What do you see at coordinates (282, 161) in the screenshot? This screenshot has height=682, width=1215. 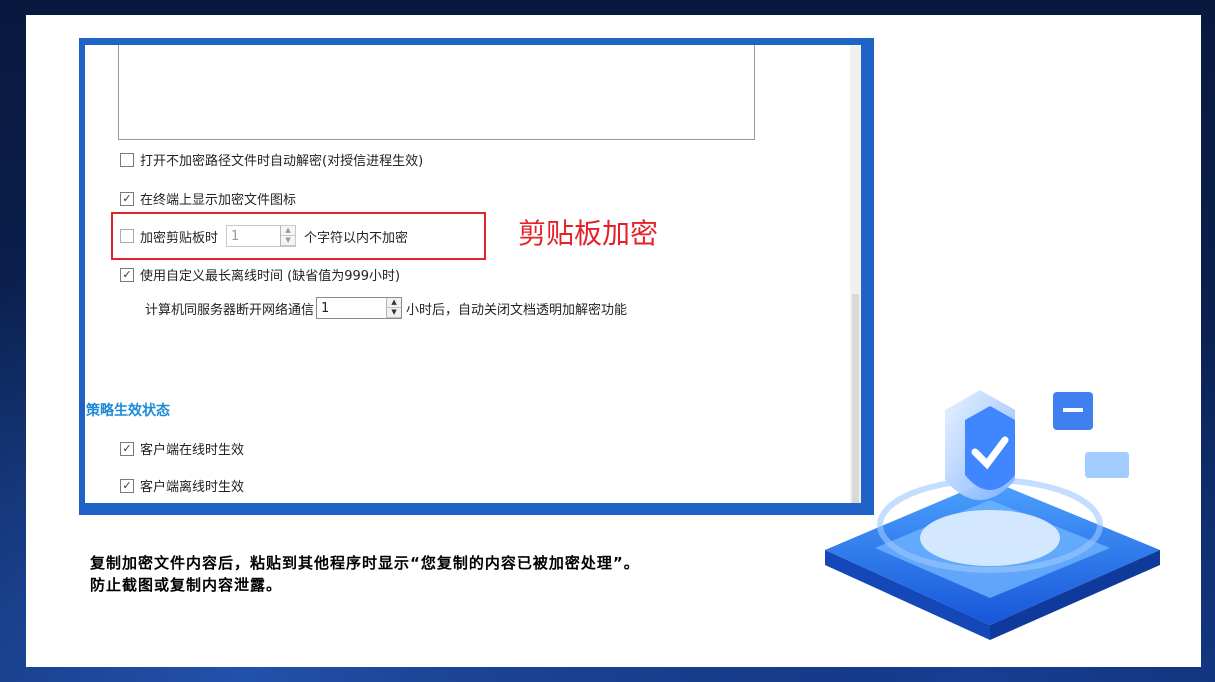 I see `decrypt-unencrypted-path-label: 打开不加密路径文件时自动解密(对授信进程生效)` at bounding box center [282, 161].